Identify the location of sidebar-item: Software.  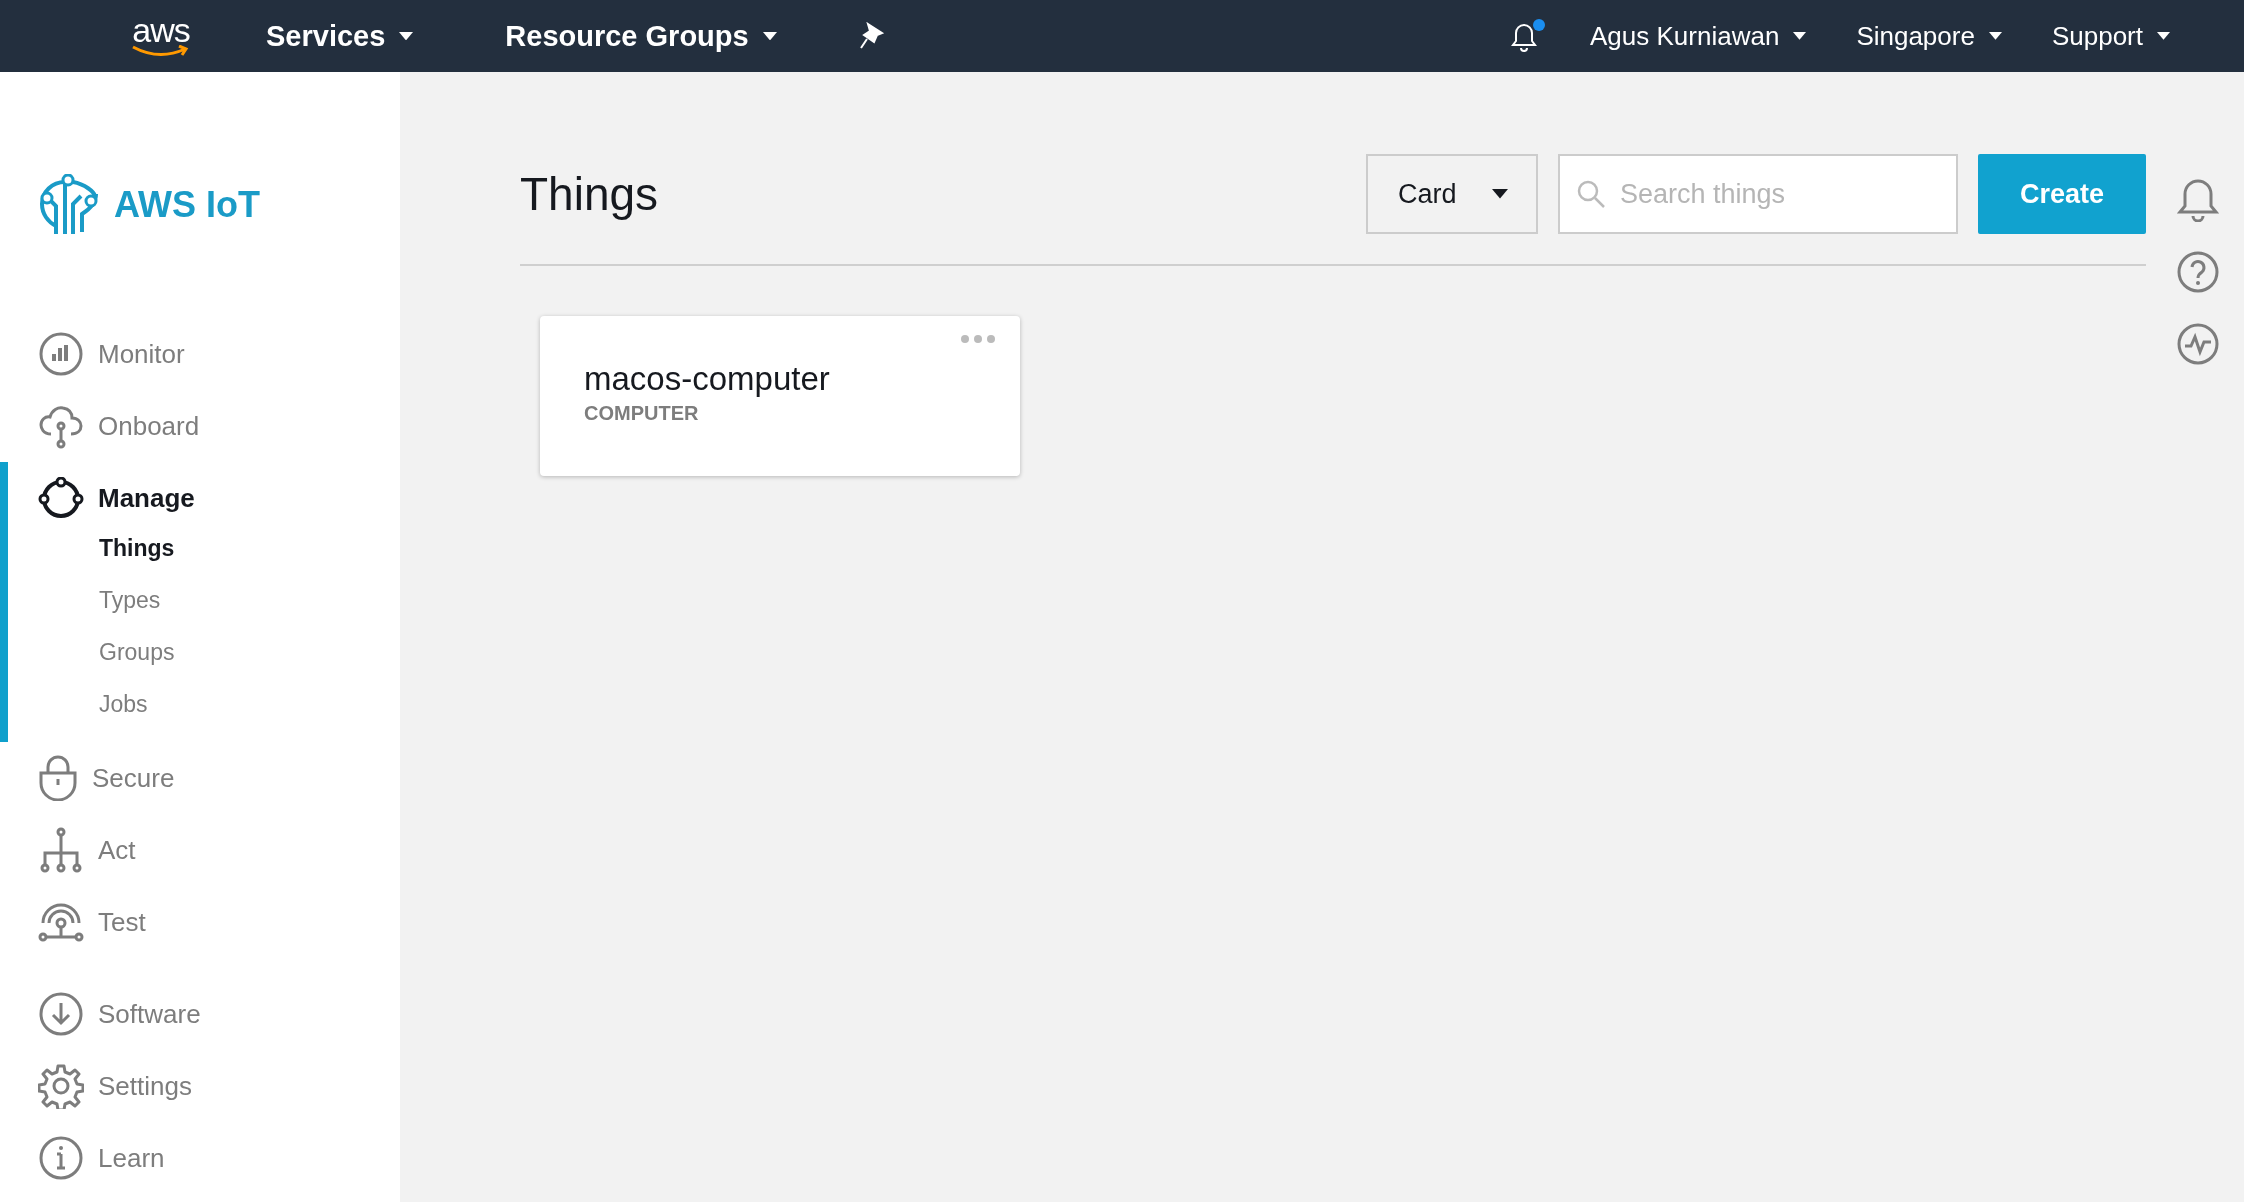
(219, 1014).